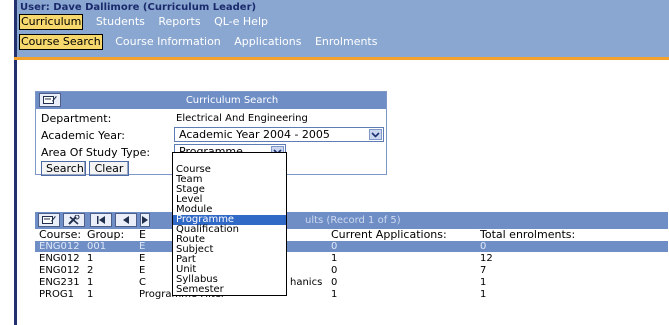 The width and height of the screenshot is (669, 325). Describe the element at coordinates (267, 42) in the screenshot. I see `submenu-applications: Applications` at that location.